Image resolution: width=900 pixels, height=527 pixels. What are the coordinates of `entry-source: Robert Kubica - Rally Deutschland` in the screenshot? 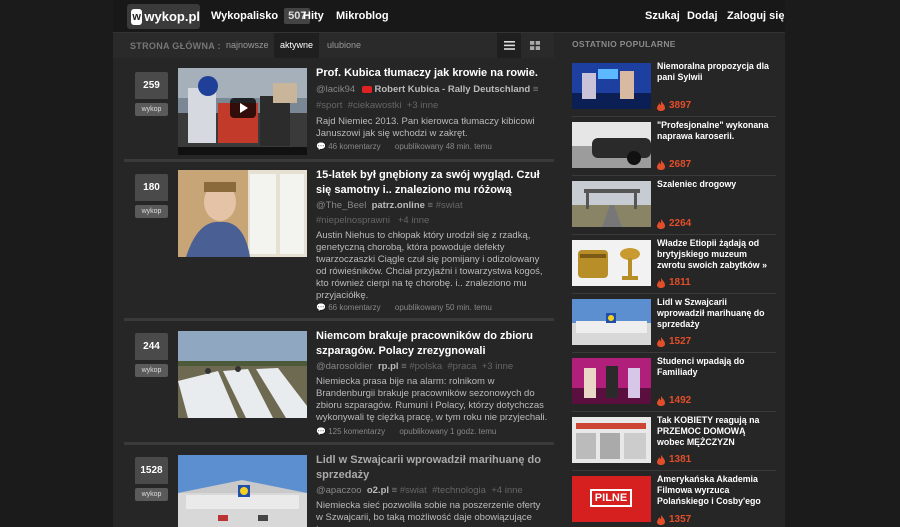 It's located at (453, 89).